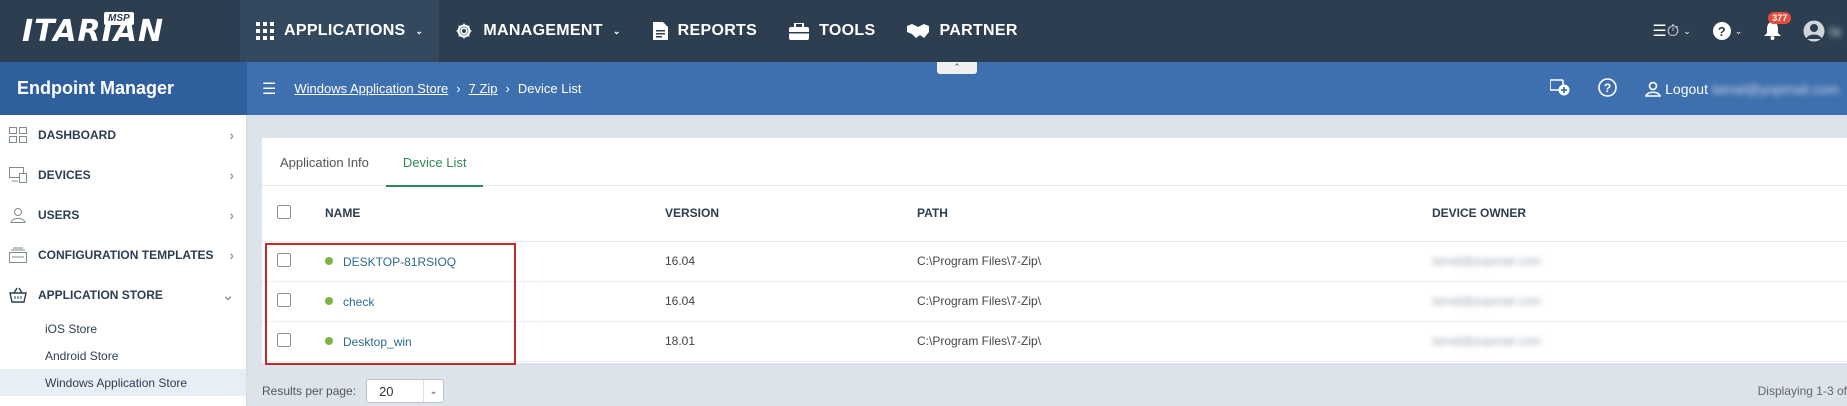 The height and width of the screenshot is (406, 1847). What do you see at coordinates (1802, 391) in the screenshot?
I see `display-count: Displaying 1-3 of` at bounding box center [1802, 391].